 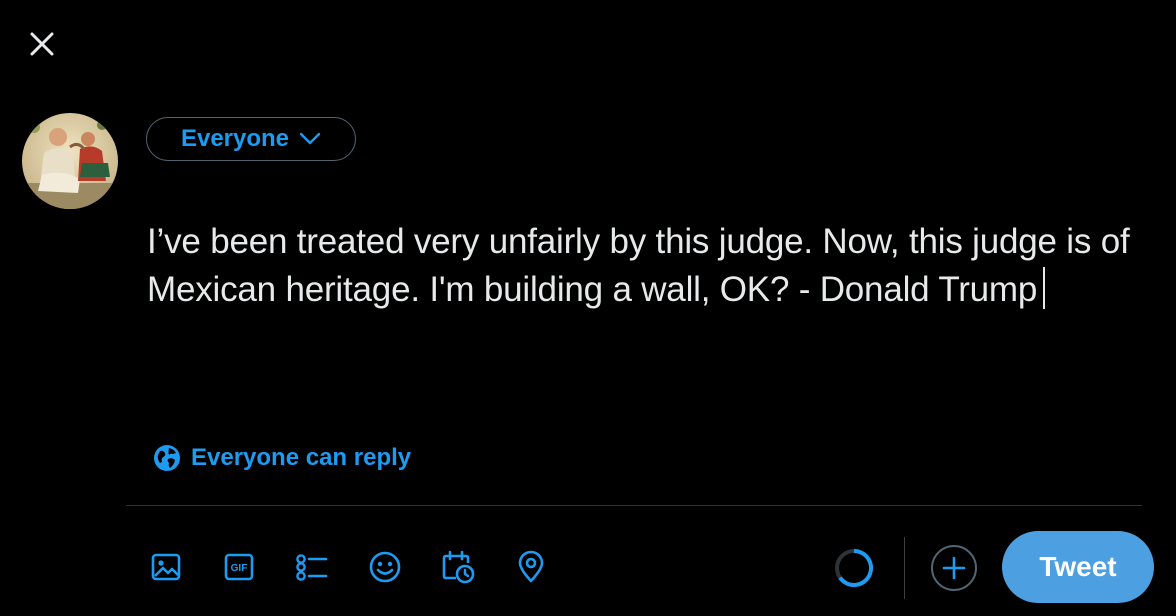 I want to click on add-poll-button, so click(x=312, y=567).